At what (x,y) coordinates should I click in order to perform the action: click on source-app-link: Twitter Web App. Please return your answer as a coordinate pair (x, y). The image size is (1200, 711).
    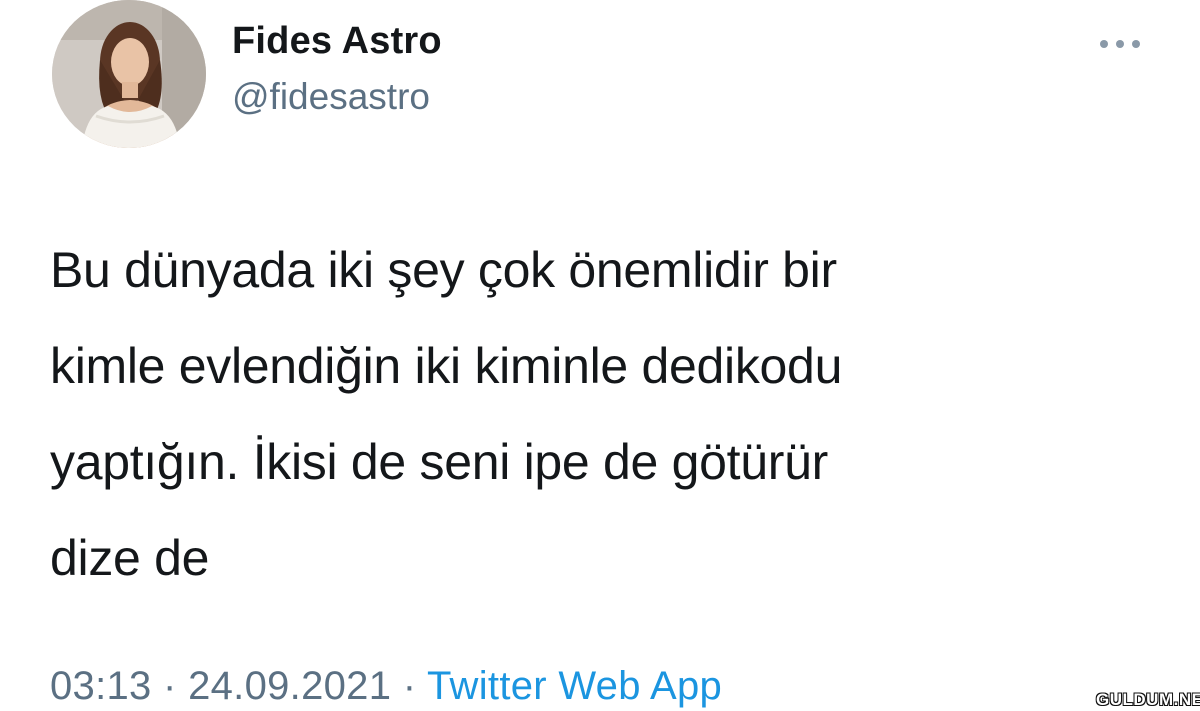
    Looking at the image, I should click on (574, 686).